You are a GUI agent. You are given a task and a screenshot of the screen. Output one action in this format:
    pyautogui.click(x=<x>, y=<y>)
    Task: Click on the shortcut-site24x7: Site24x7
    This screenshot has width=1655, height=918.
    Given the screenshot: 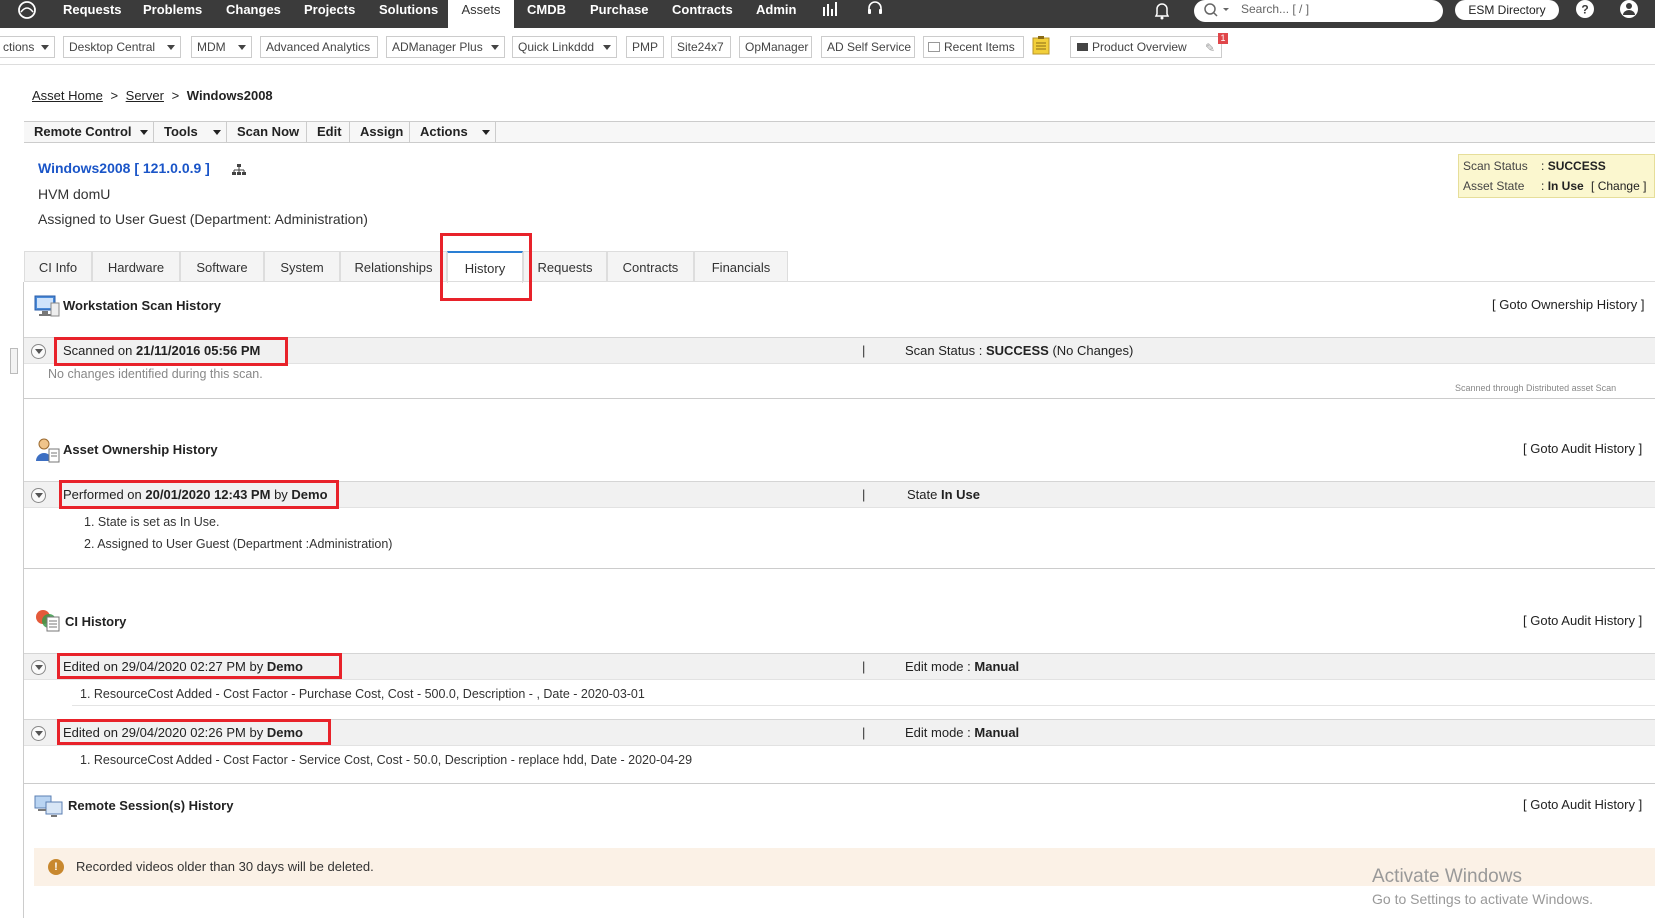 What is the action you would take?
    pyautogui.click(x=701, y=47)
    